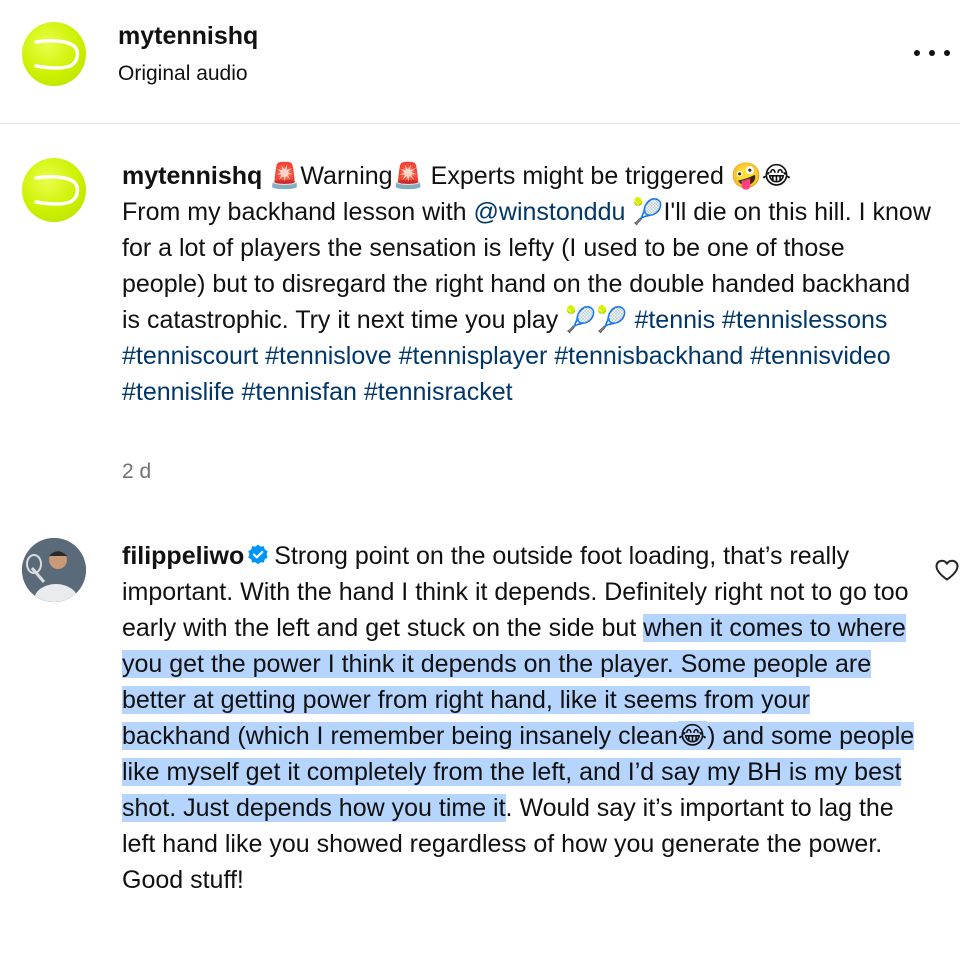 This screenshot has width=960, height=976. What do you see at coordinates (178, 392) in the screenshot?
I see `hashtag-link: #tennislife` at bounding box center [178, 392].